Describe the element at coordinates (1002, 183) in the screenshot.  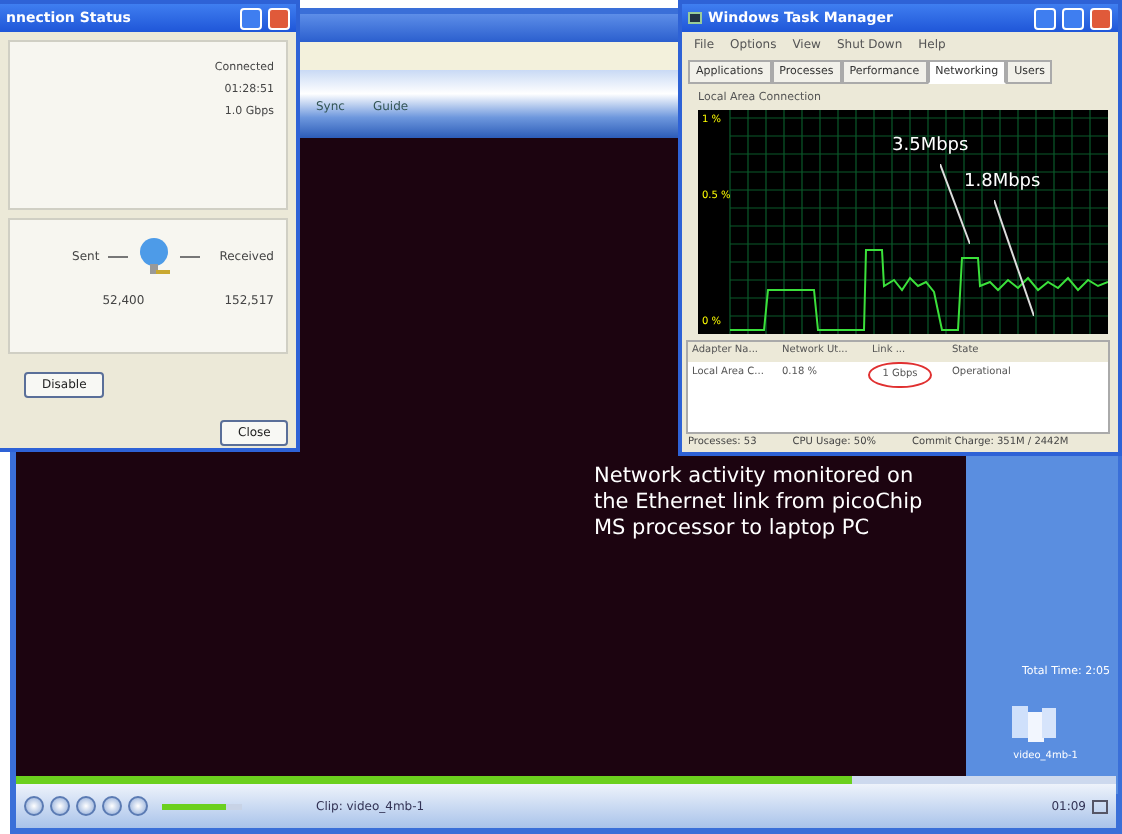
I see `annotation-label: 1.8Mbps` at that location.